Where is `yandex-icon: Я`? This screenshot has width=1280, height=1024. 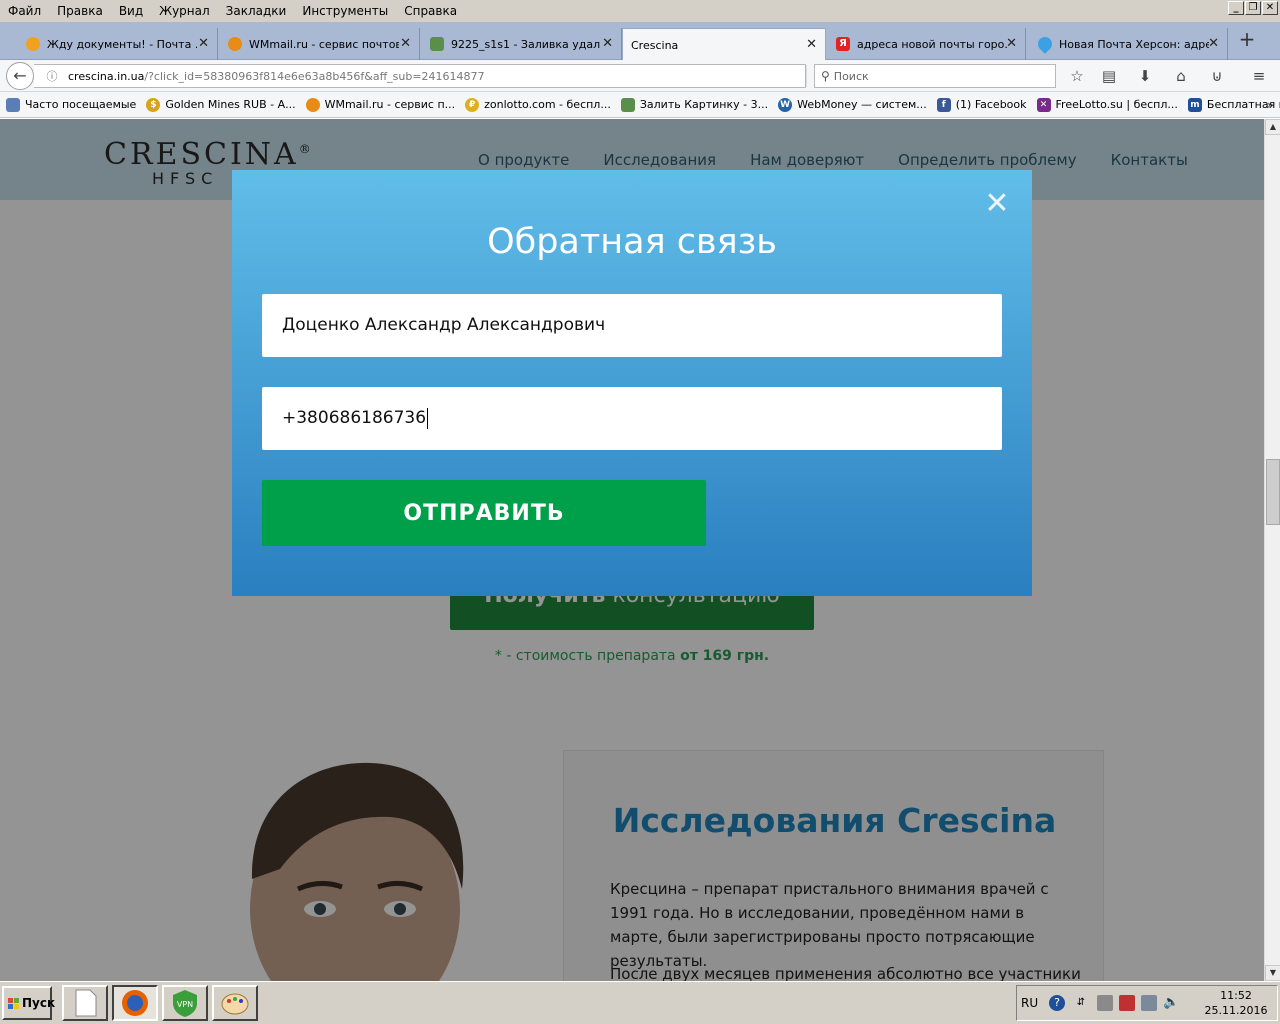
yandex-icon: Я is located at coordinates (843, 44).